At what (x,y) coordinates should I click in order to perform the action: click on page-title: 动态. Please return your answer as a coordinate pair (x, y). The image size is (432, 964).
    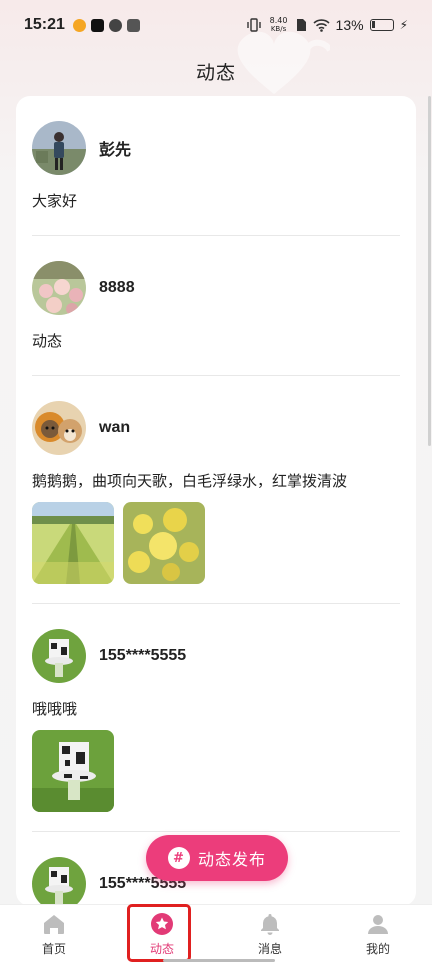
    Looking at the image, I should click on (215, 73).